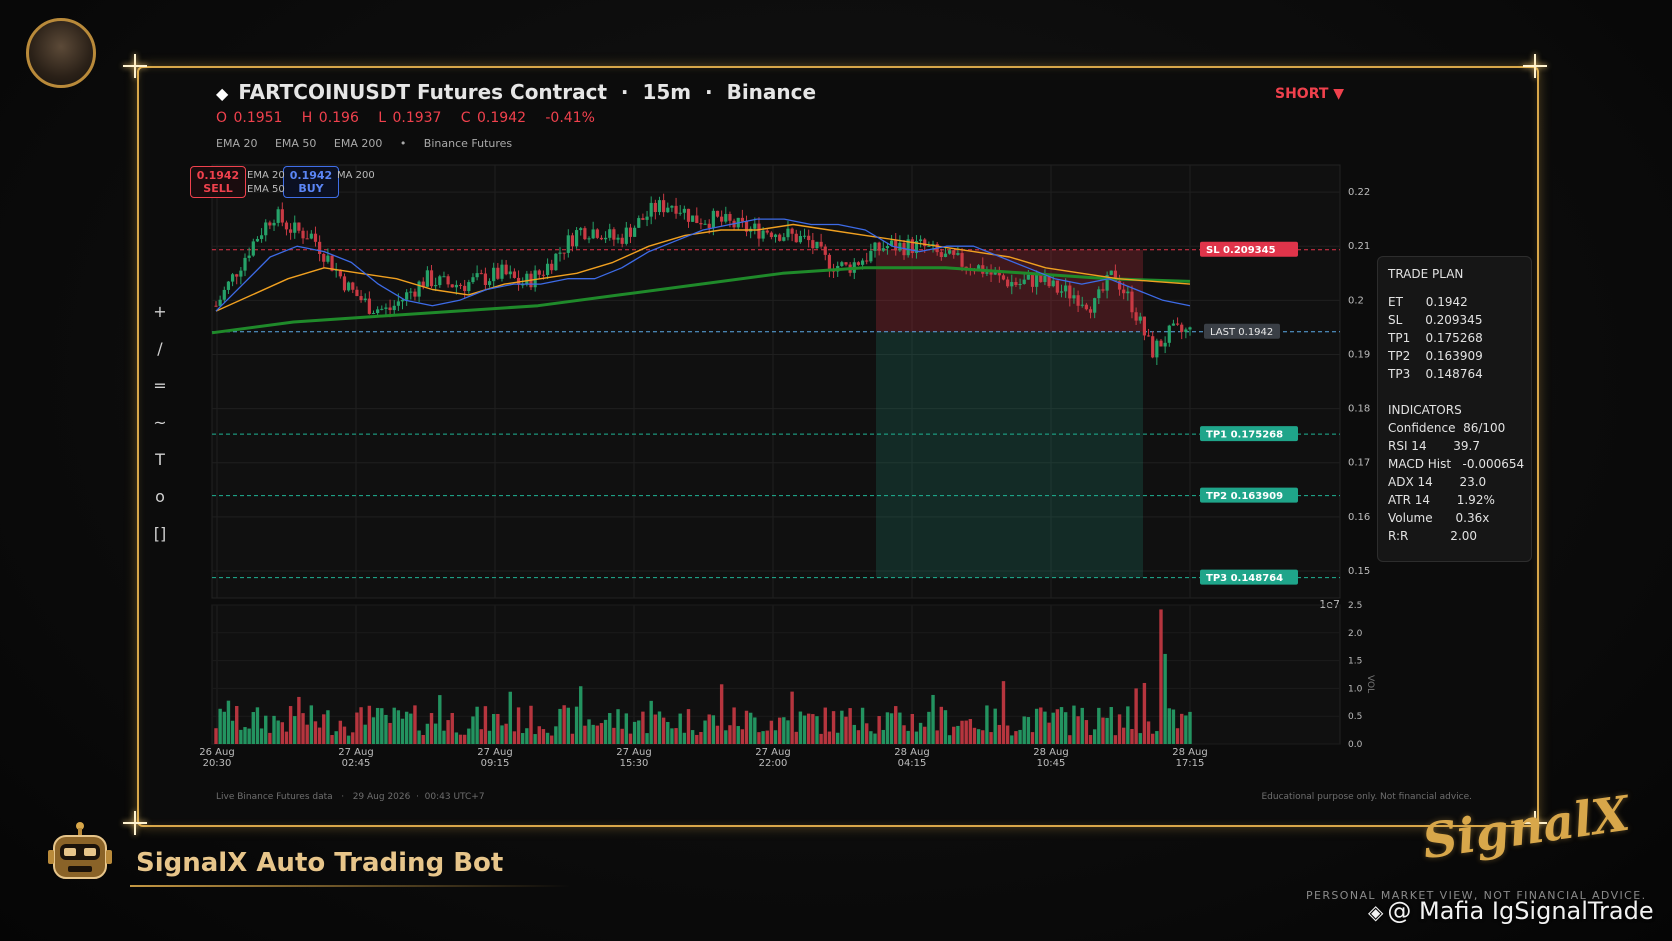 Image resolution: width=1672 pixels, height=941 pixels. I want to click on sell-button: 0.1942 SELL, so click(218, 182).